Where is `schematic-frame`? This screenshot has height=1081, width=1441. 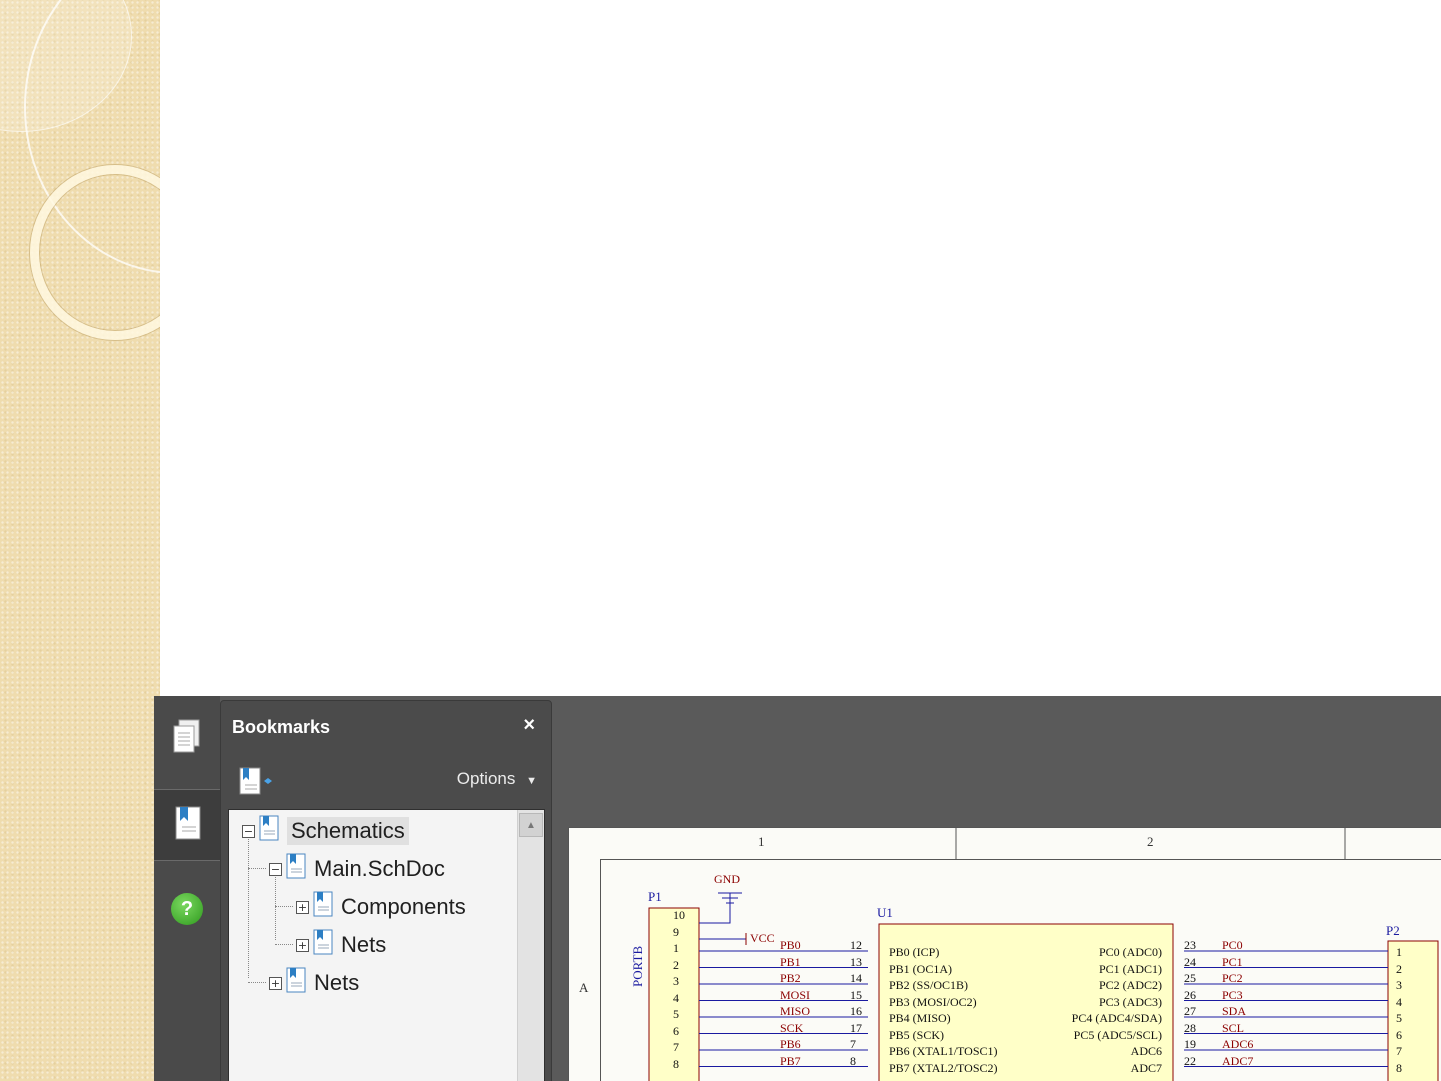
schematic-frame is located at coordinates (1004, 954).